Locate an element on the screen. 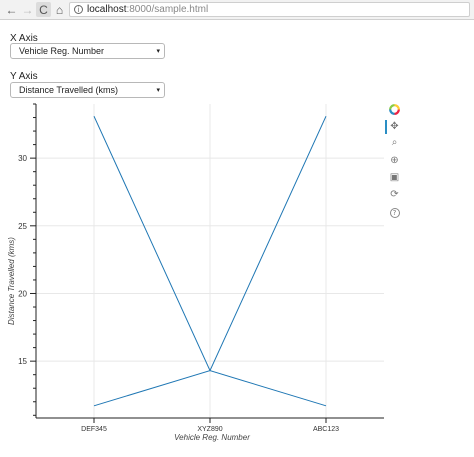 This screenshot has width=474, height=457. save-tool-icon: ▣ is located at coordinates (394, 177).